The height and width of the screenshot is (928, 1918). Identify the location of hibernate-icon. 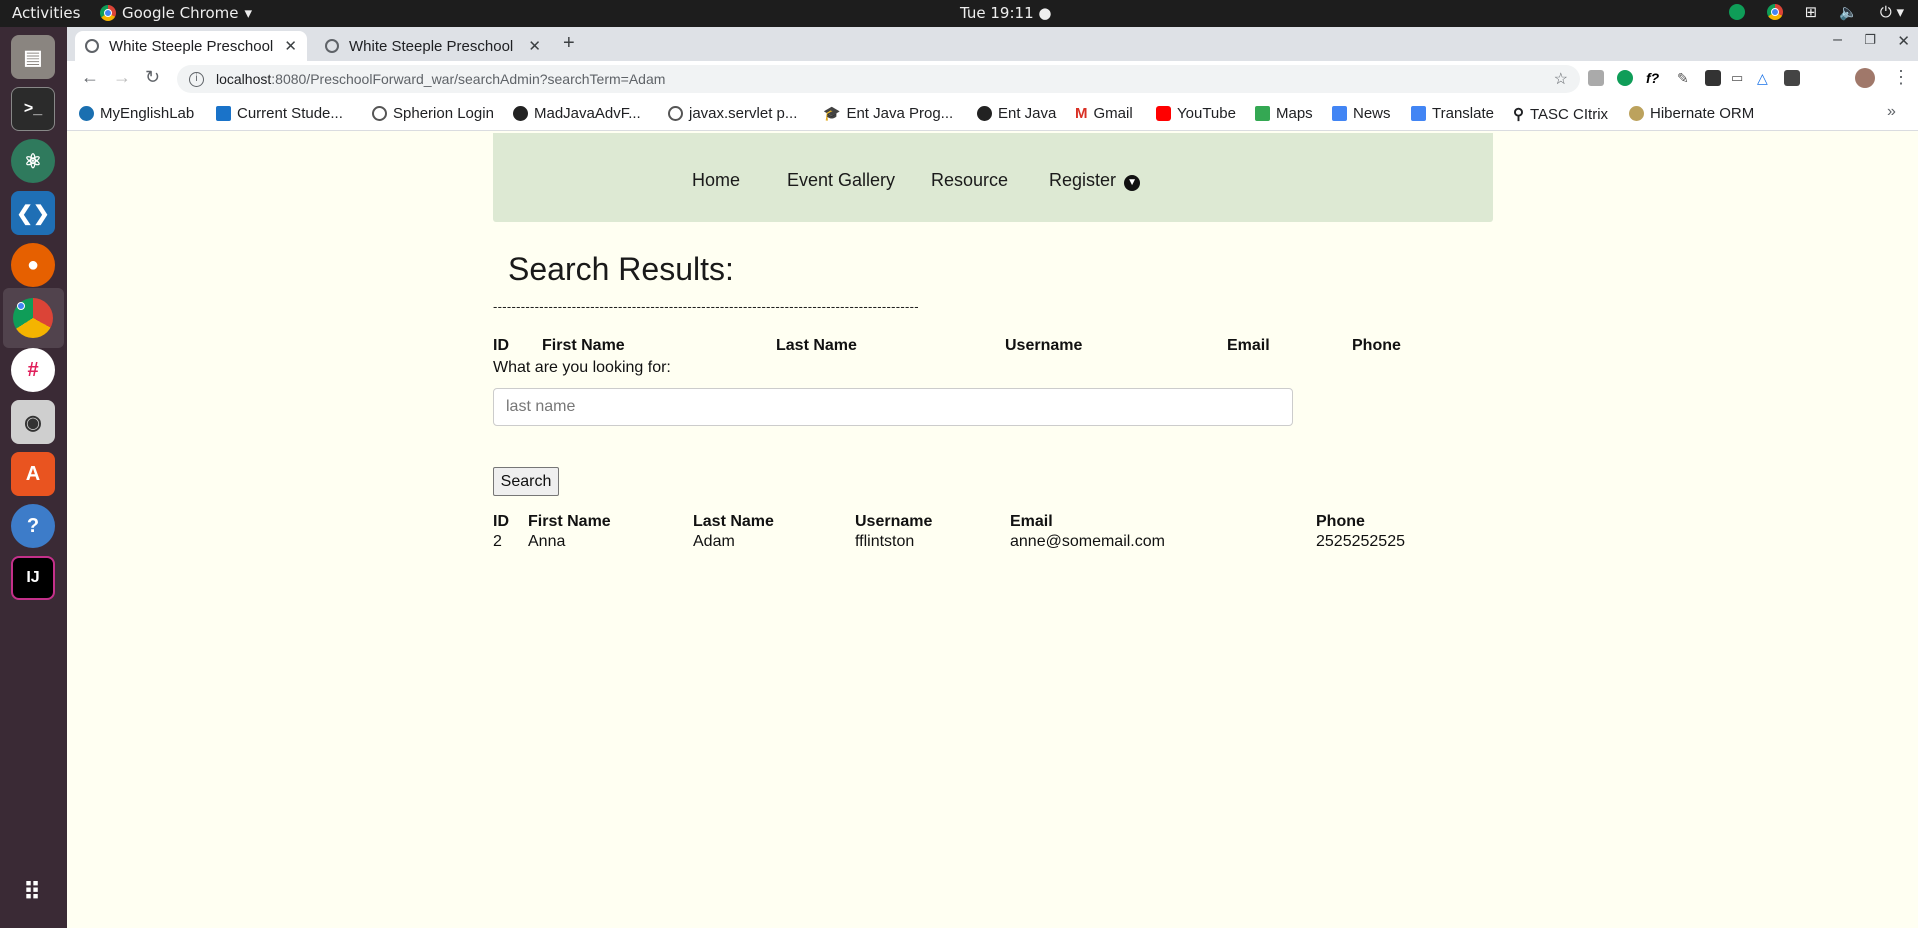
(1636, 113).